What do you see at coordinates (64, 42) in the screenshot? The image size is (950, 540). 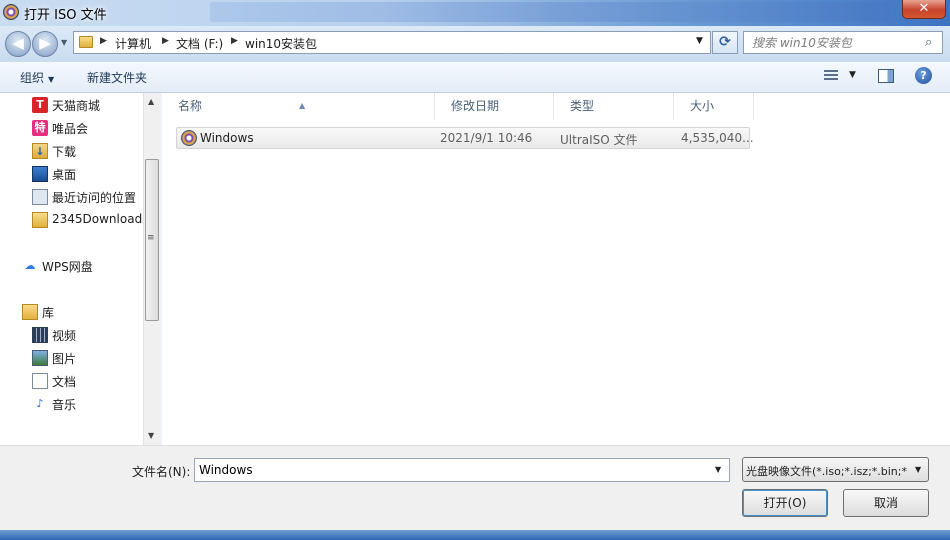 I see `recent-pages-dropdown: ▼` at bounding box center [64, 42].